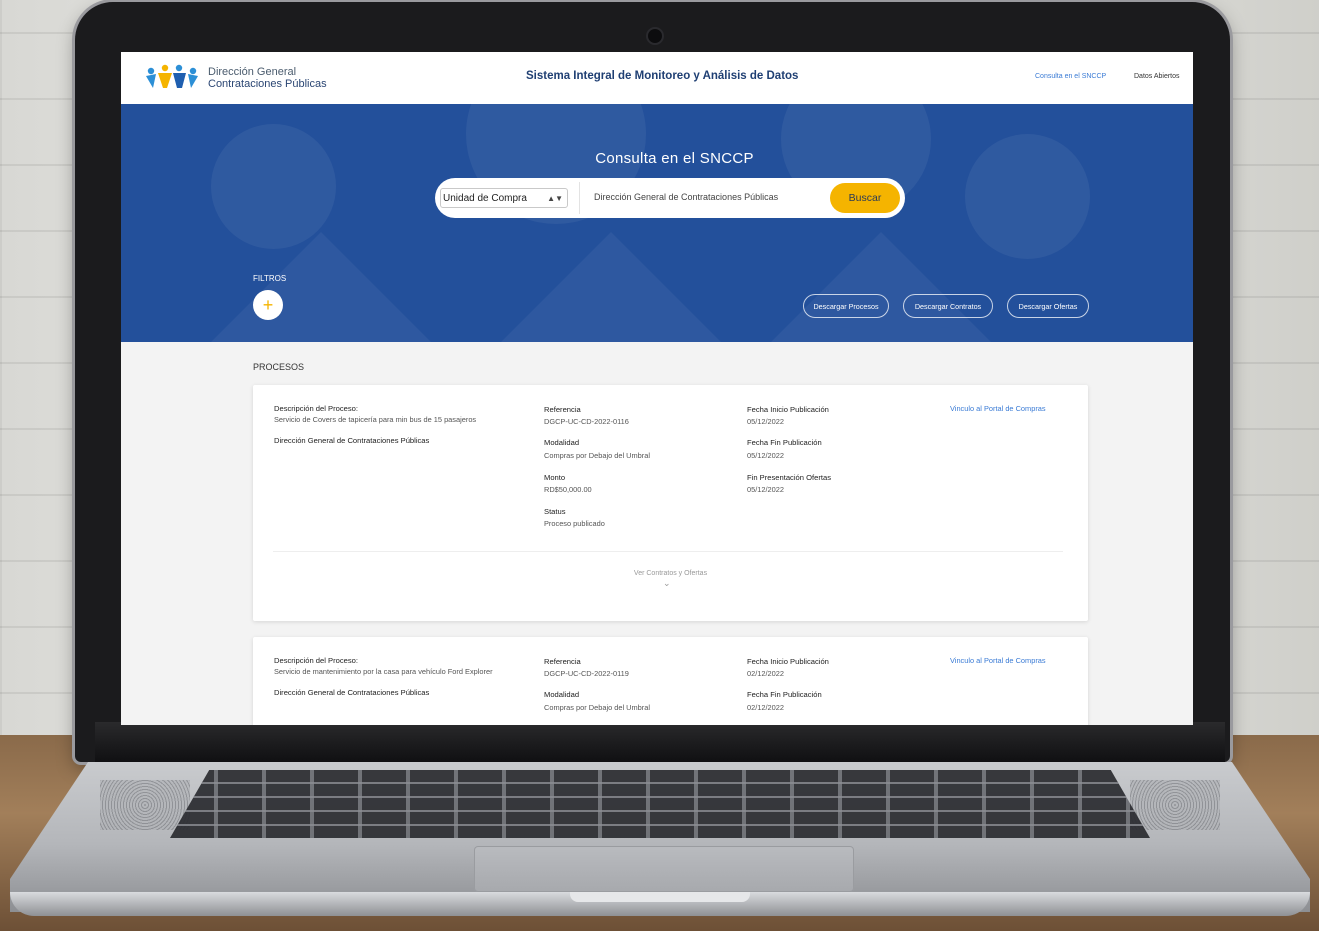  What do you see at coordinates (660, 897) in the screenshot?
I see `lid-opening-notch` at bounding box center [660, 897].